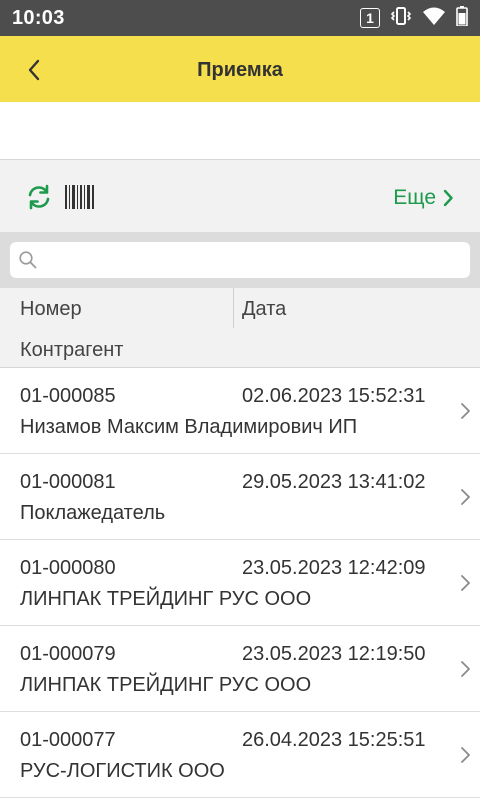  I want to click on document-date: 26.04.2023 15:25:51, so click(334, 740).